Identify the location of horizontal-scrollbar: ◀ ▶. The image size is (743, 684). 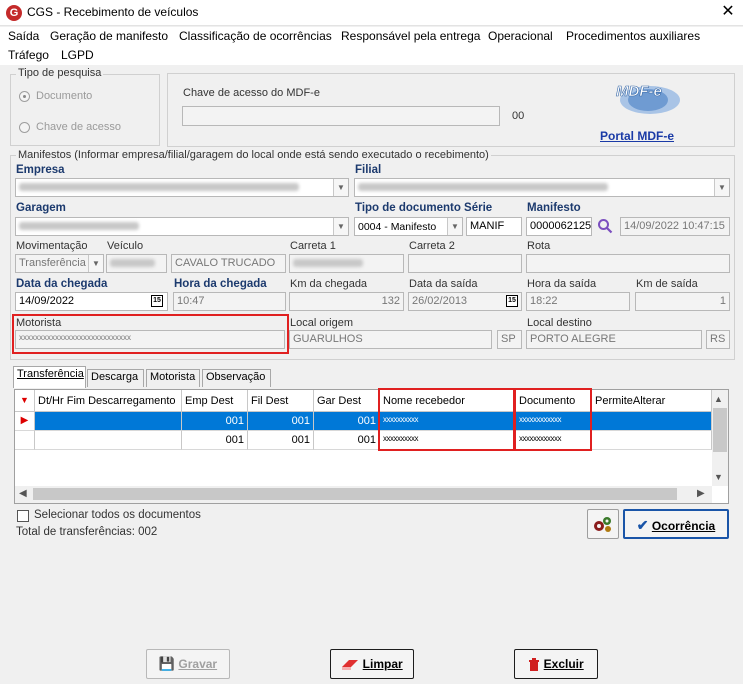
(363, 494).